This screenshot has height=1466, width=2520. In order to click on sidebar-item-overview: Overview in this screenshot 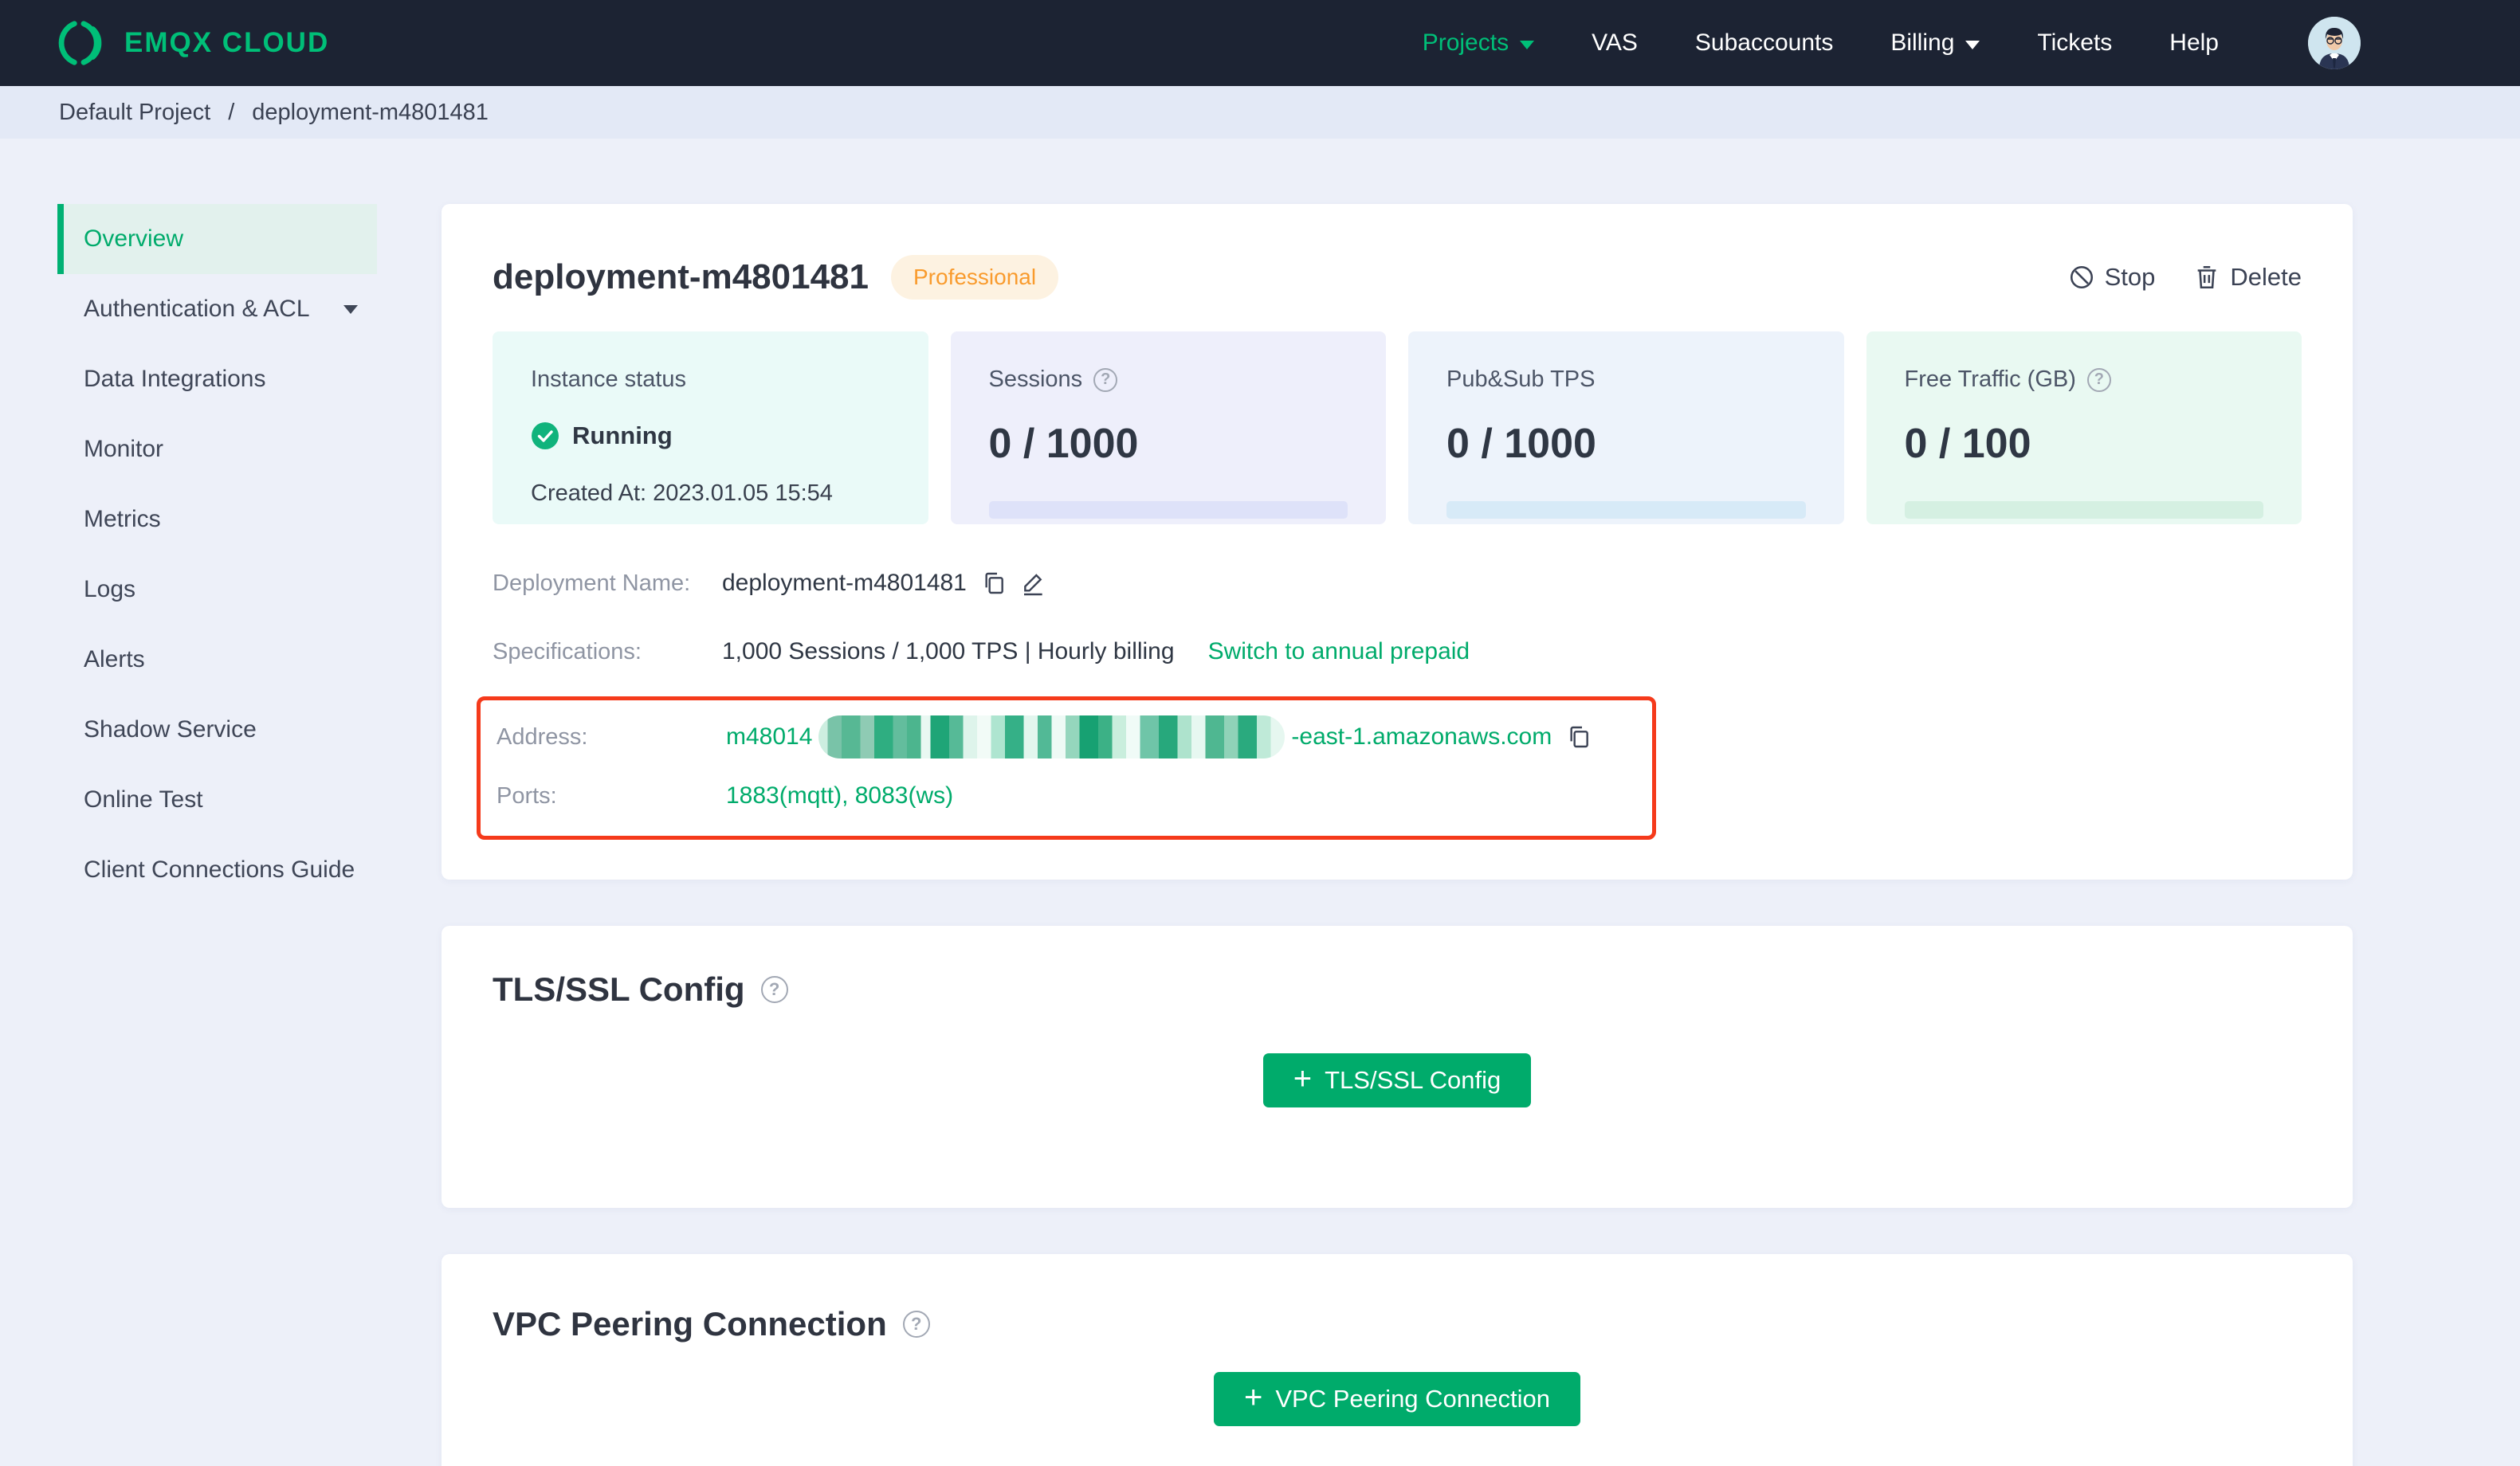, I will do `click(217, 239)`.